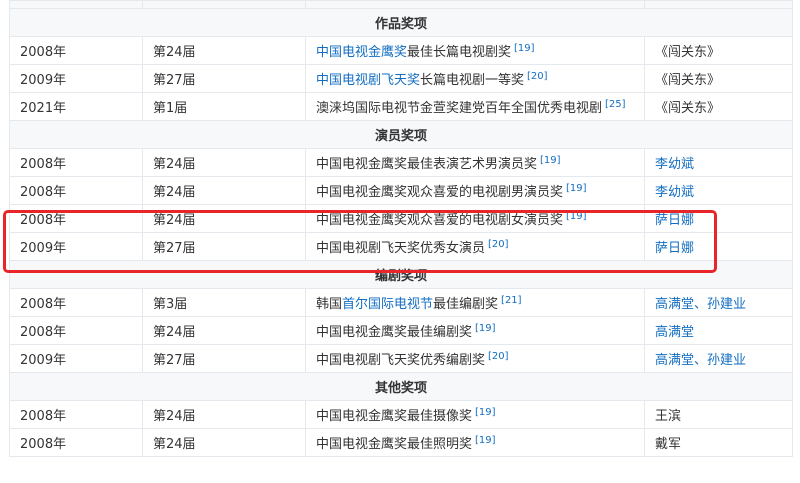 This screenshot has height=483, width=800. What do you see at coordinates (459, 108) in the screenshot?
I see `award-text: 澳涞坞国际电视节金萱奖建党百年全国优秀电视剧` at bounding box center [459, 108].